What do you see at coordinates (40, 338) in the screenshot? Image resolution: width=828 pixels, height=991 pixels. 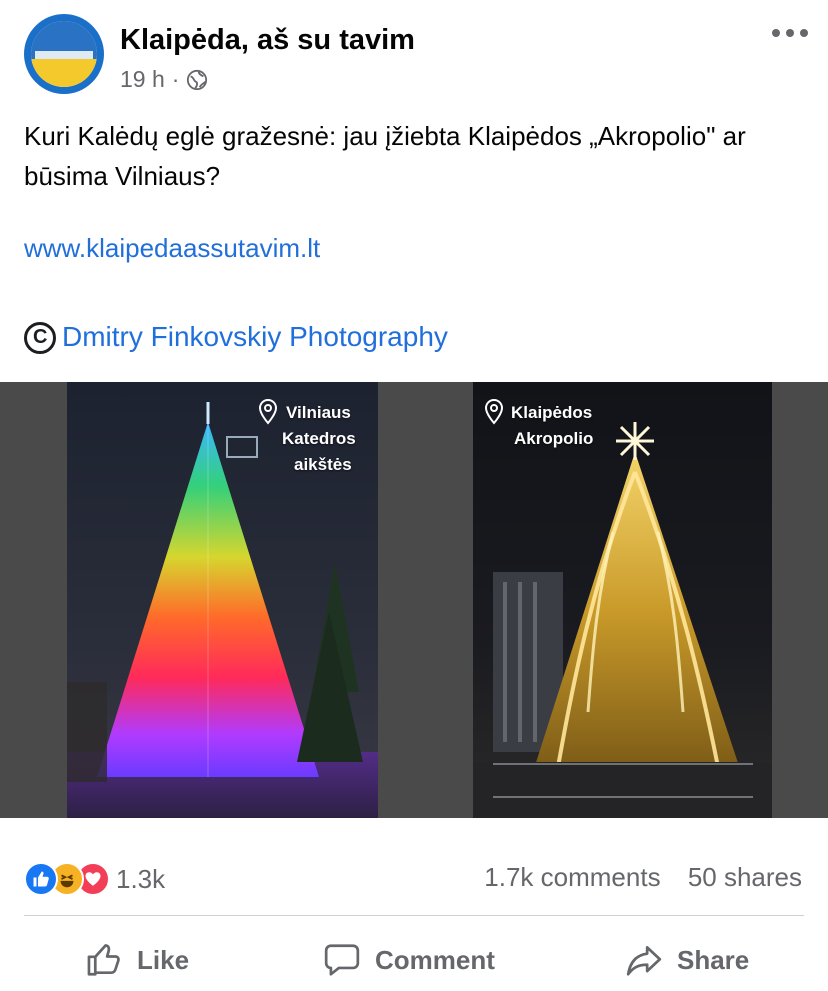 I see `copyright-icon` at bounding box center [40, 338].